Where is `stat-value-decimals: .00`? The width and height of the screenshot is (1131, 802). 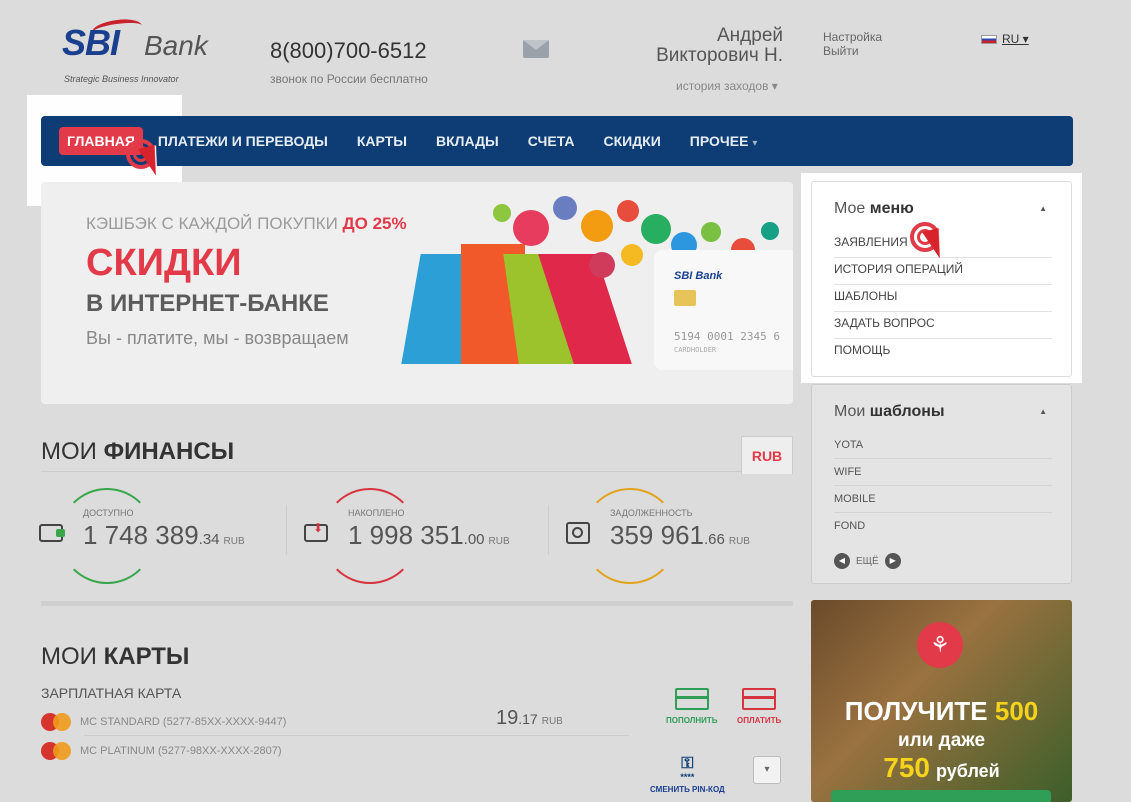
stat-value-decimals: .00 is located at coordinates (474, 539).